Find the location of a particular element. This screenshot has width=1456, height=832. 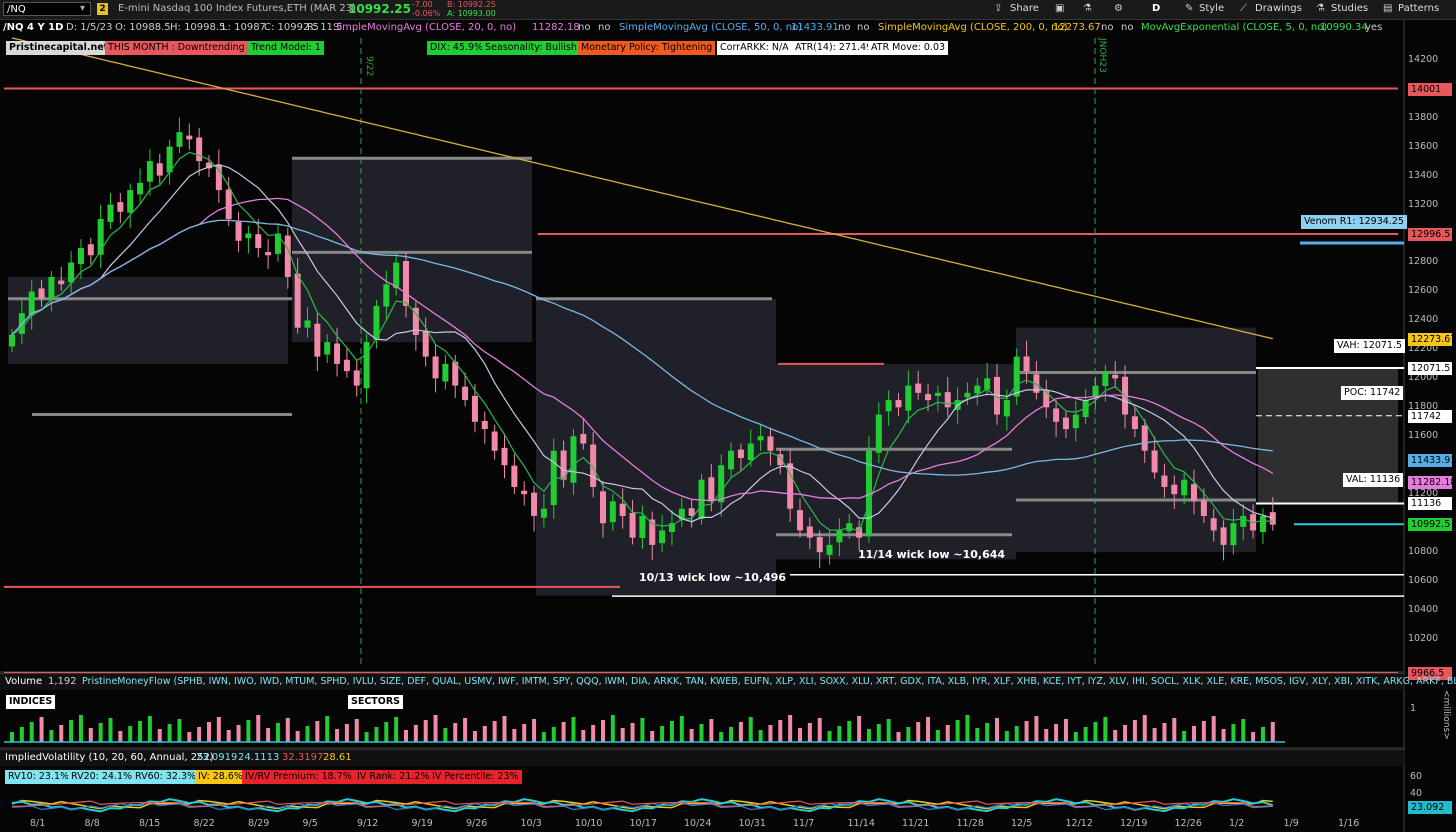

seasonality-label: Seasonality: Bullish is located at coordinates (531, 48).